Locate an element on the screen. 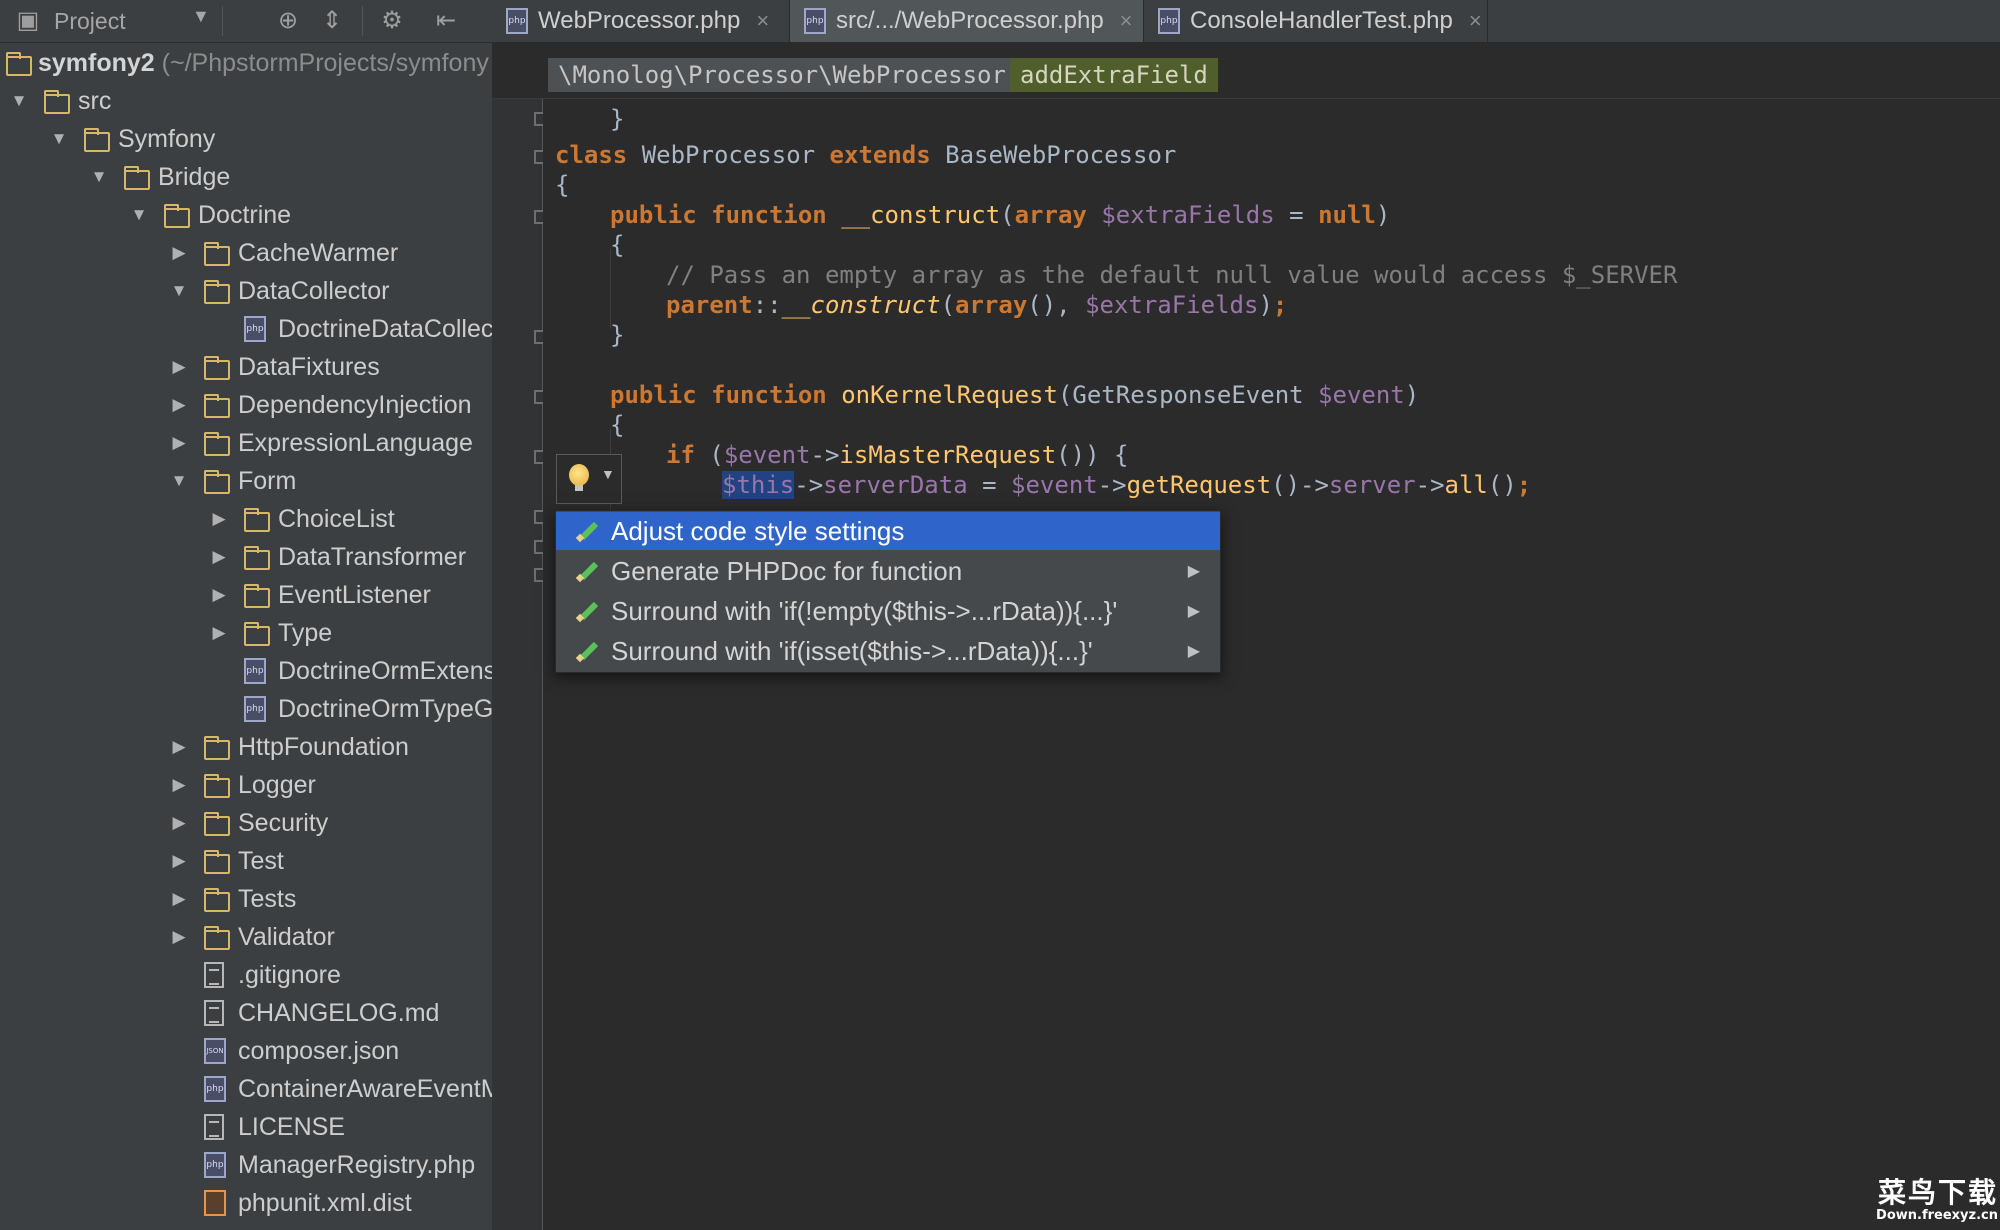 The width and height of the screenshot is (2000, 1230). tab-src-webprocessor: php src/.../WebProcessor.php × is located at coordinates (967, 21).